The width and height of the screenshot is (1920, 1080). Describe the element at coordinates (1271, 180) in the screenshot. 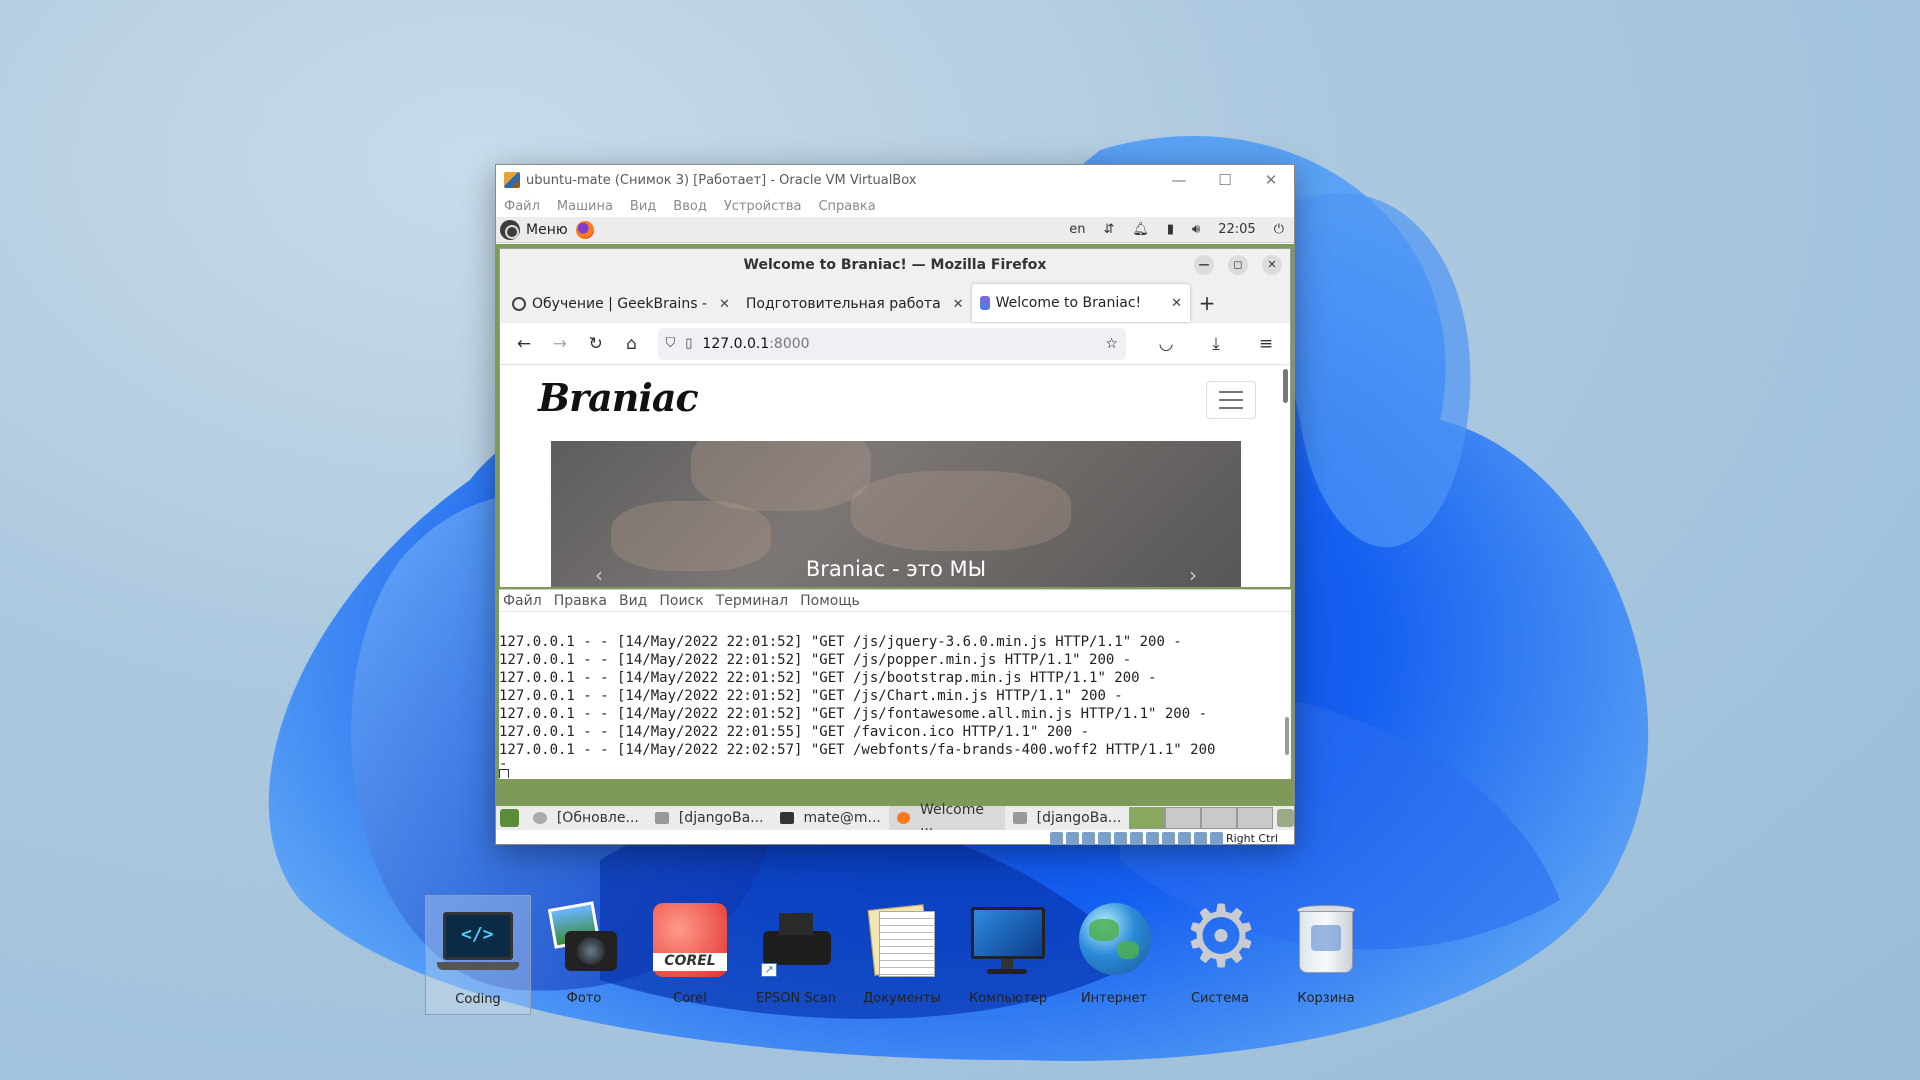

I see `close-icon: ✕` at that location.